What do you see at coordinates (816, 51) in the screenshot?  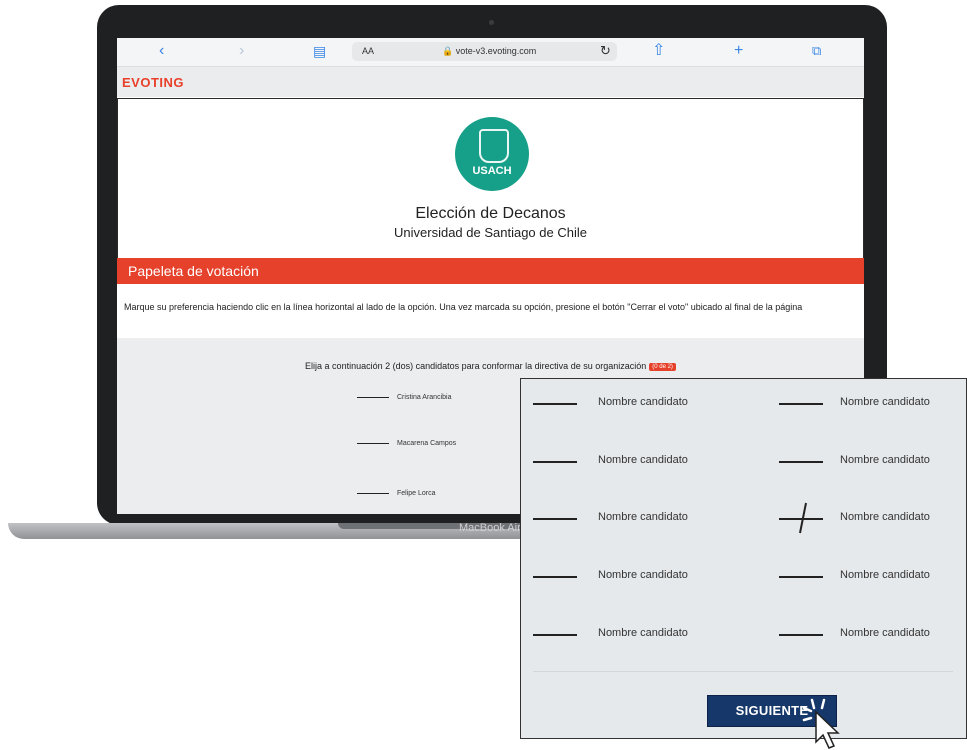 I see `tabs-icon: ⧉` at bounding box center [816, 51].